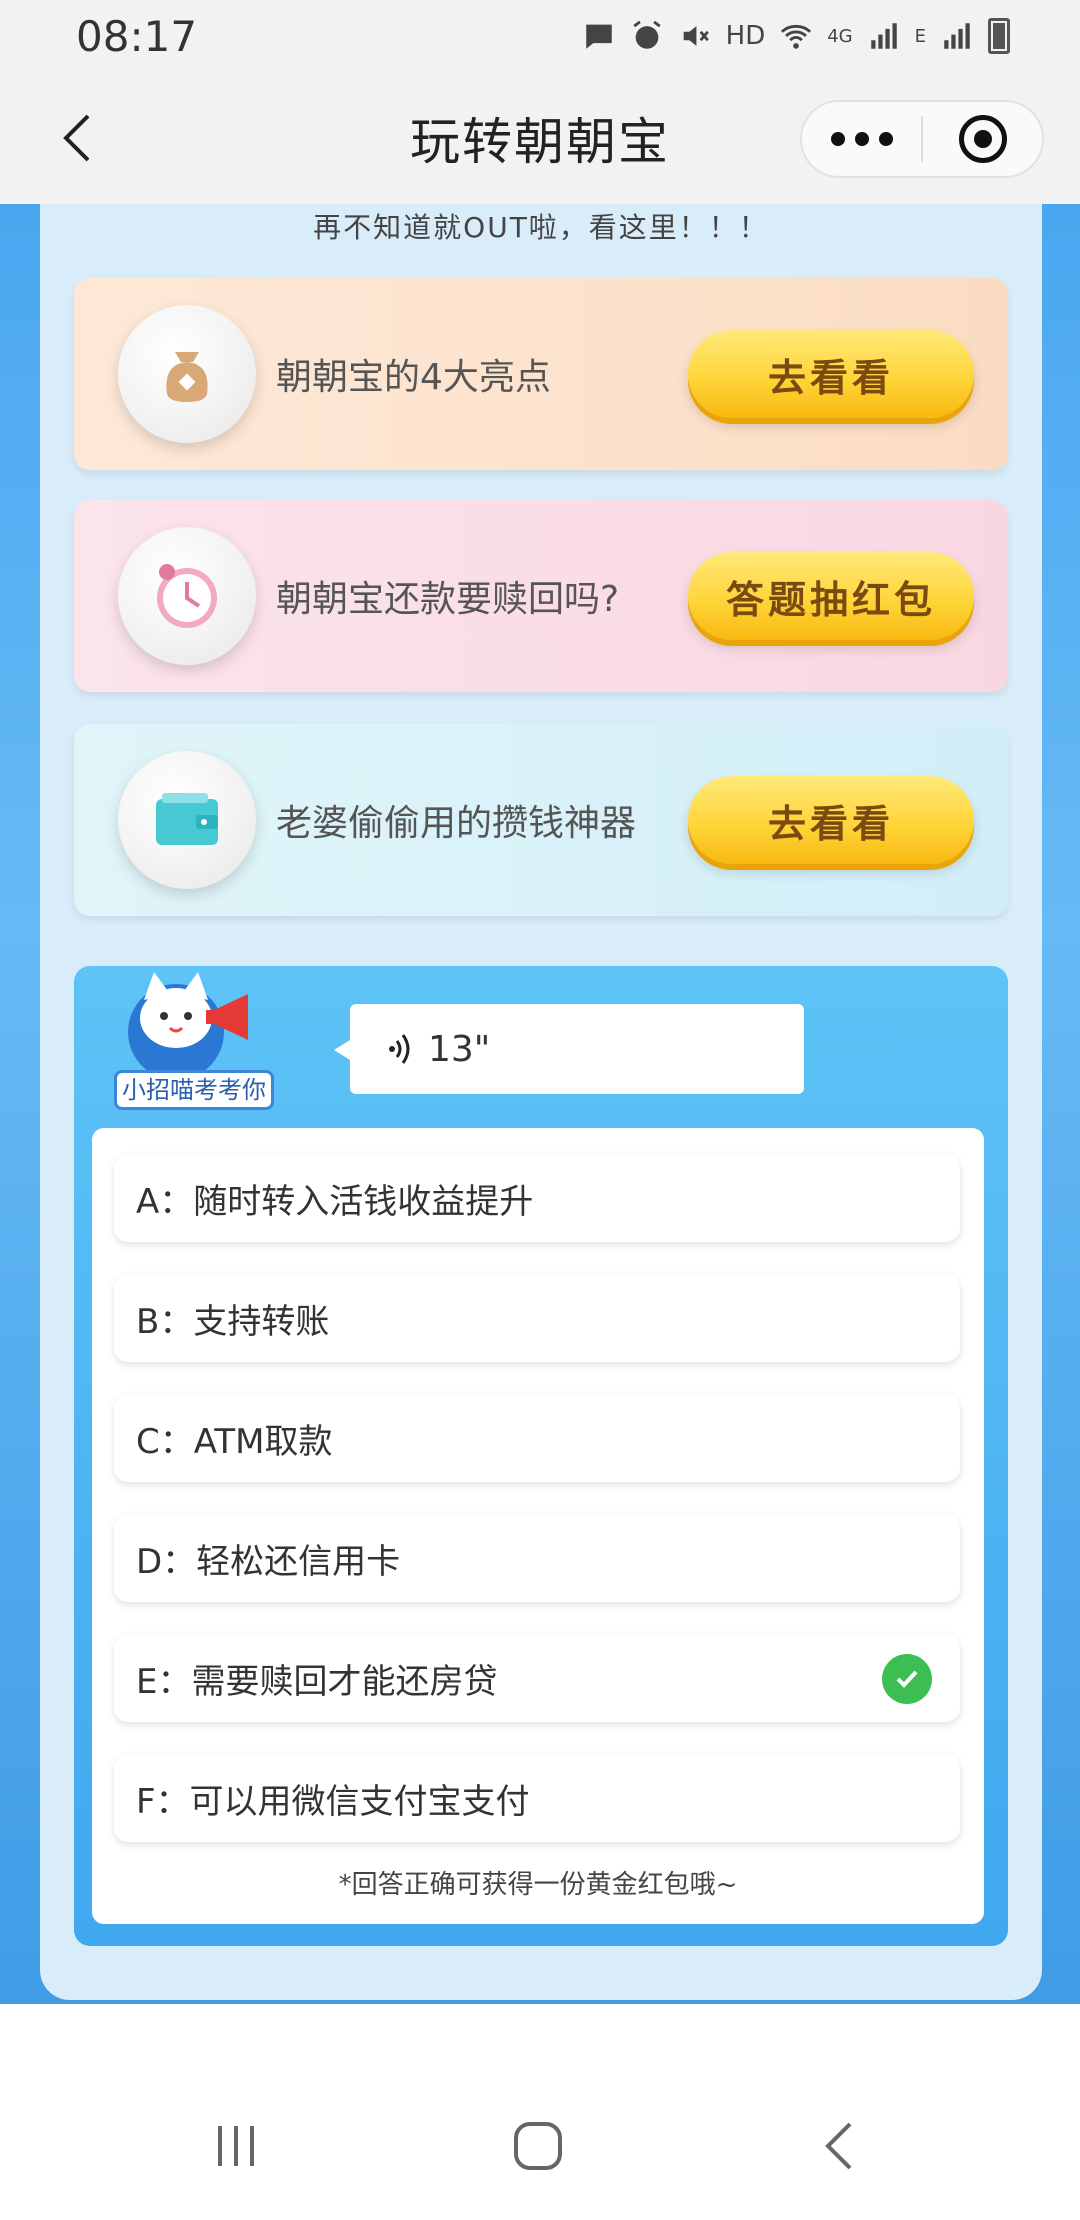 This screenshot has height=2220, width=1080. I want to click on status-time: 08:17, so click(137, 36).